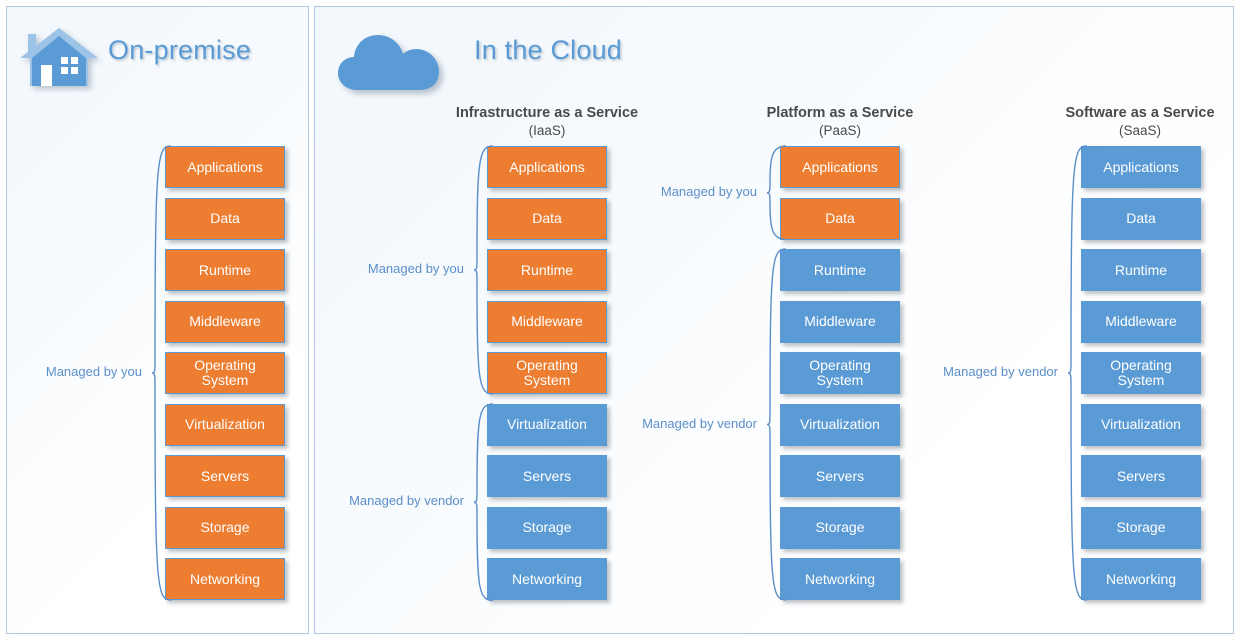 This screenshot has width=1240, height=640. I want to click on layer-box-paas-middleware: Middleware, so click(840, 321).